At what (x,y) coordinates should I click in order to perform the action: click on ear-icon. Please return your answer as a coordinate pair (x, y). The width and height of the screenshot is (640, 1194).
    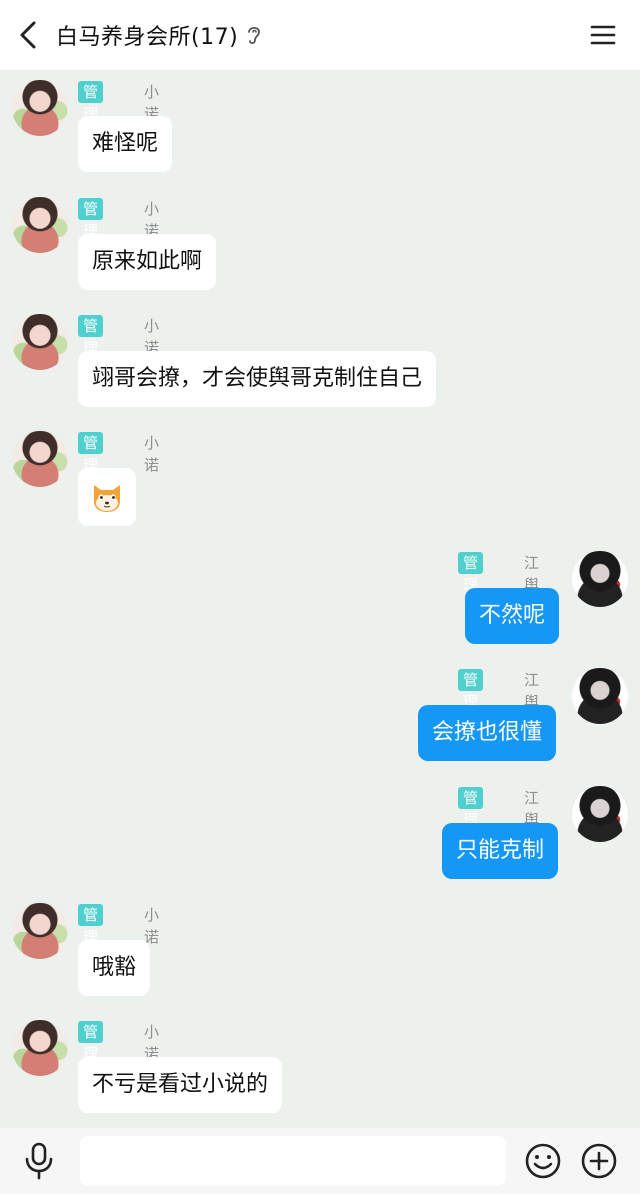
    Looking at the image, I should click on (254, 35).